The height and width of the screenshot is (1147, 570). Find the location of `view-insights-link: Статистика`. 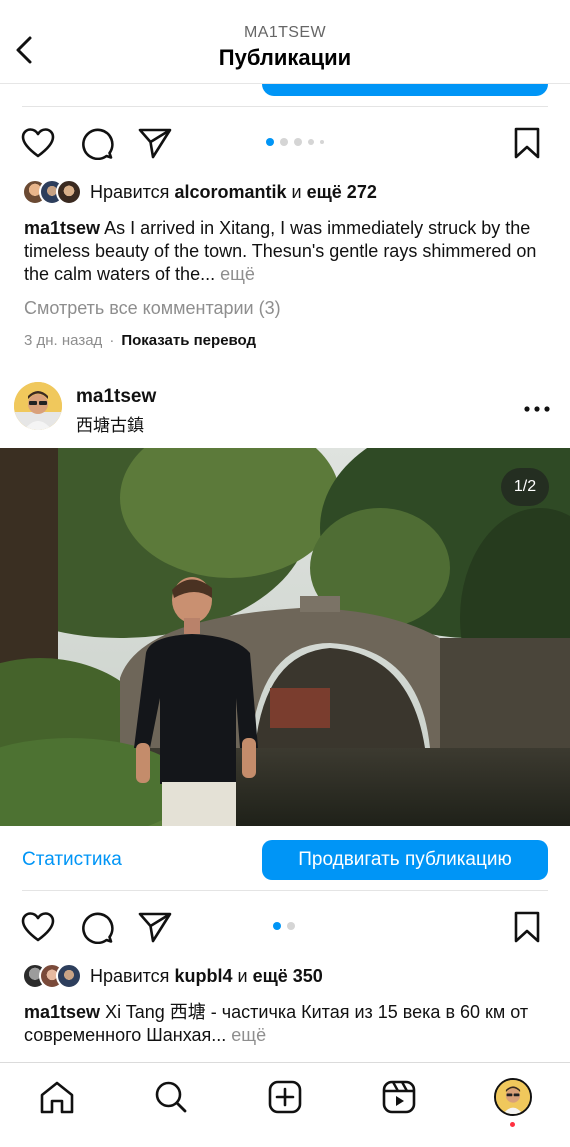

view-insights-link: Статистика is located at coordinates (72, 860).